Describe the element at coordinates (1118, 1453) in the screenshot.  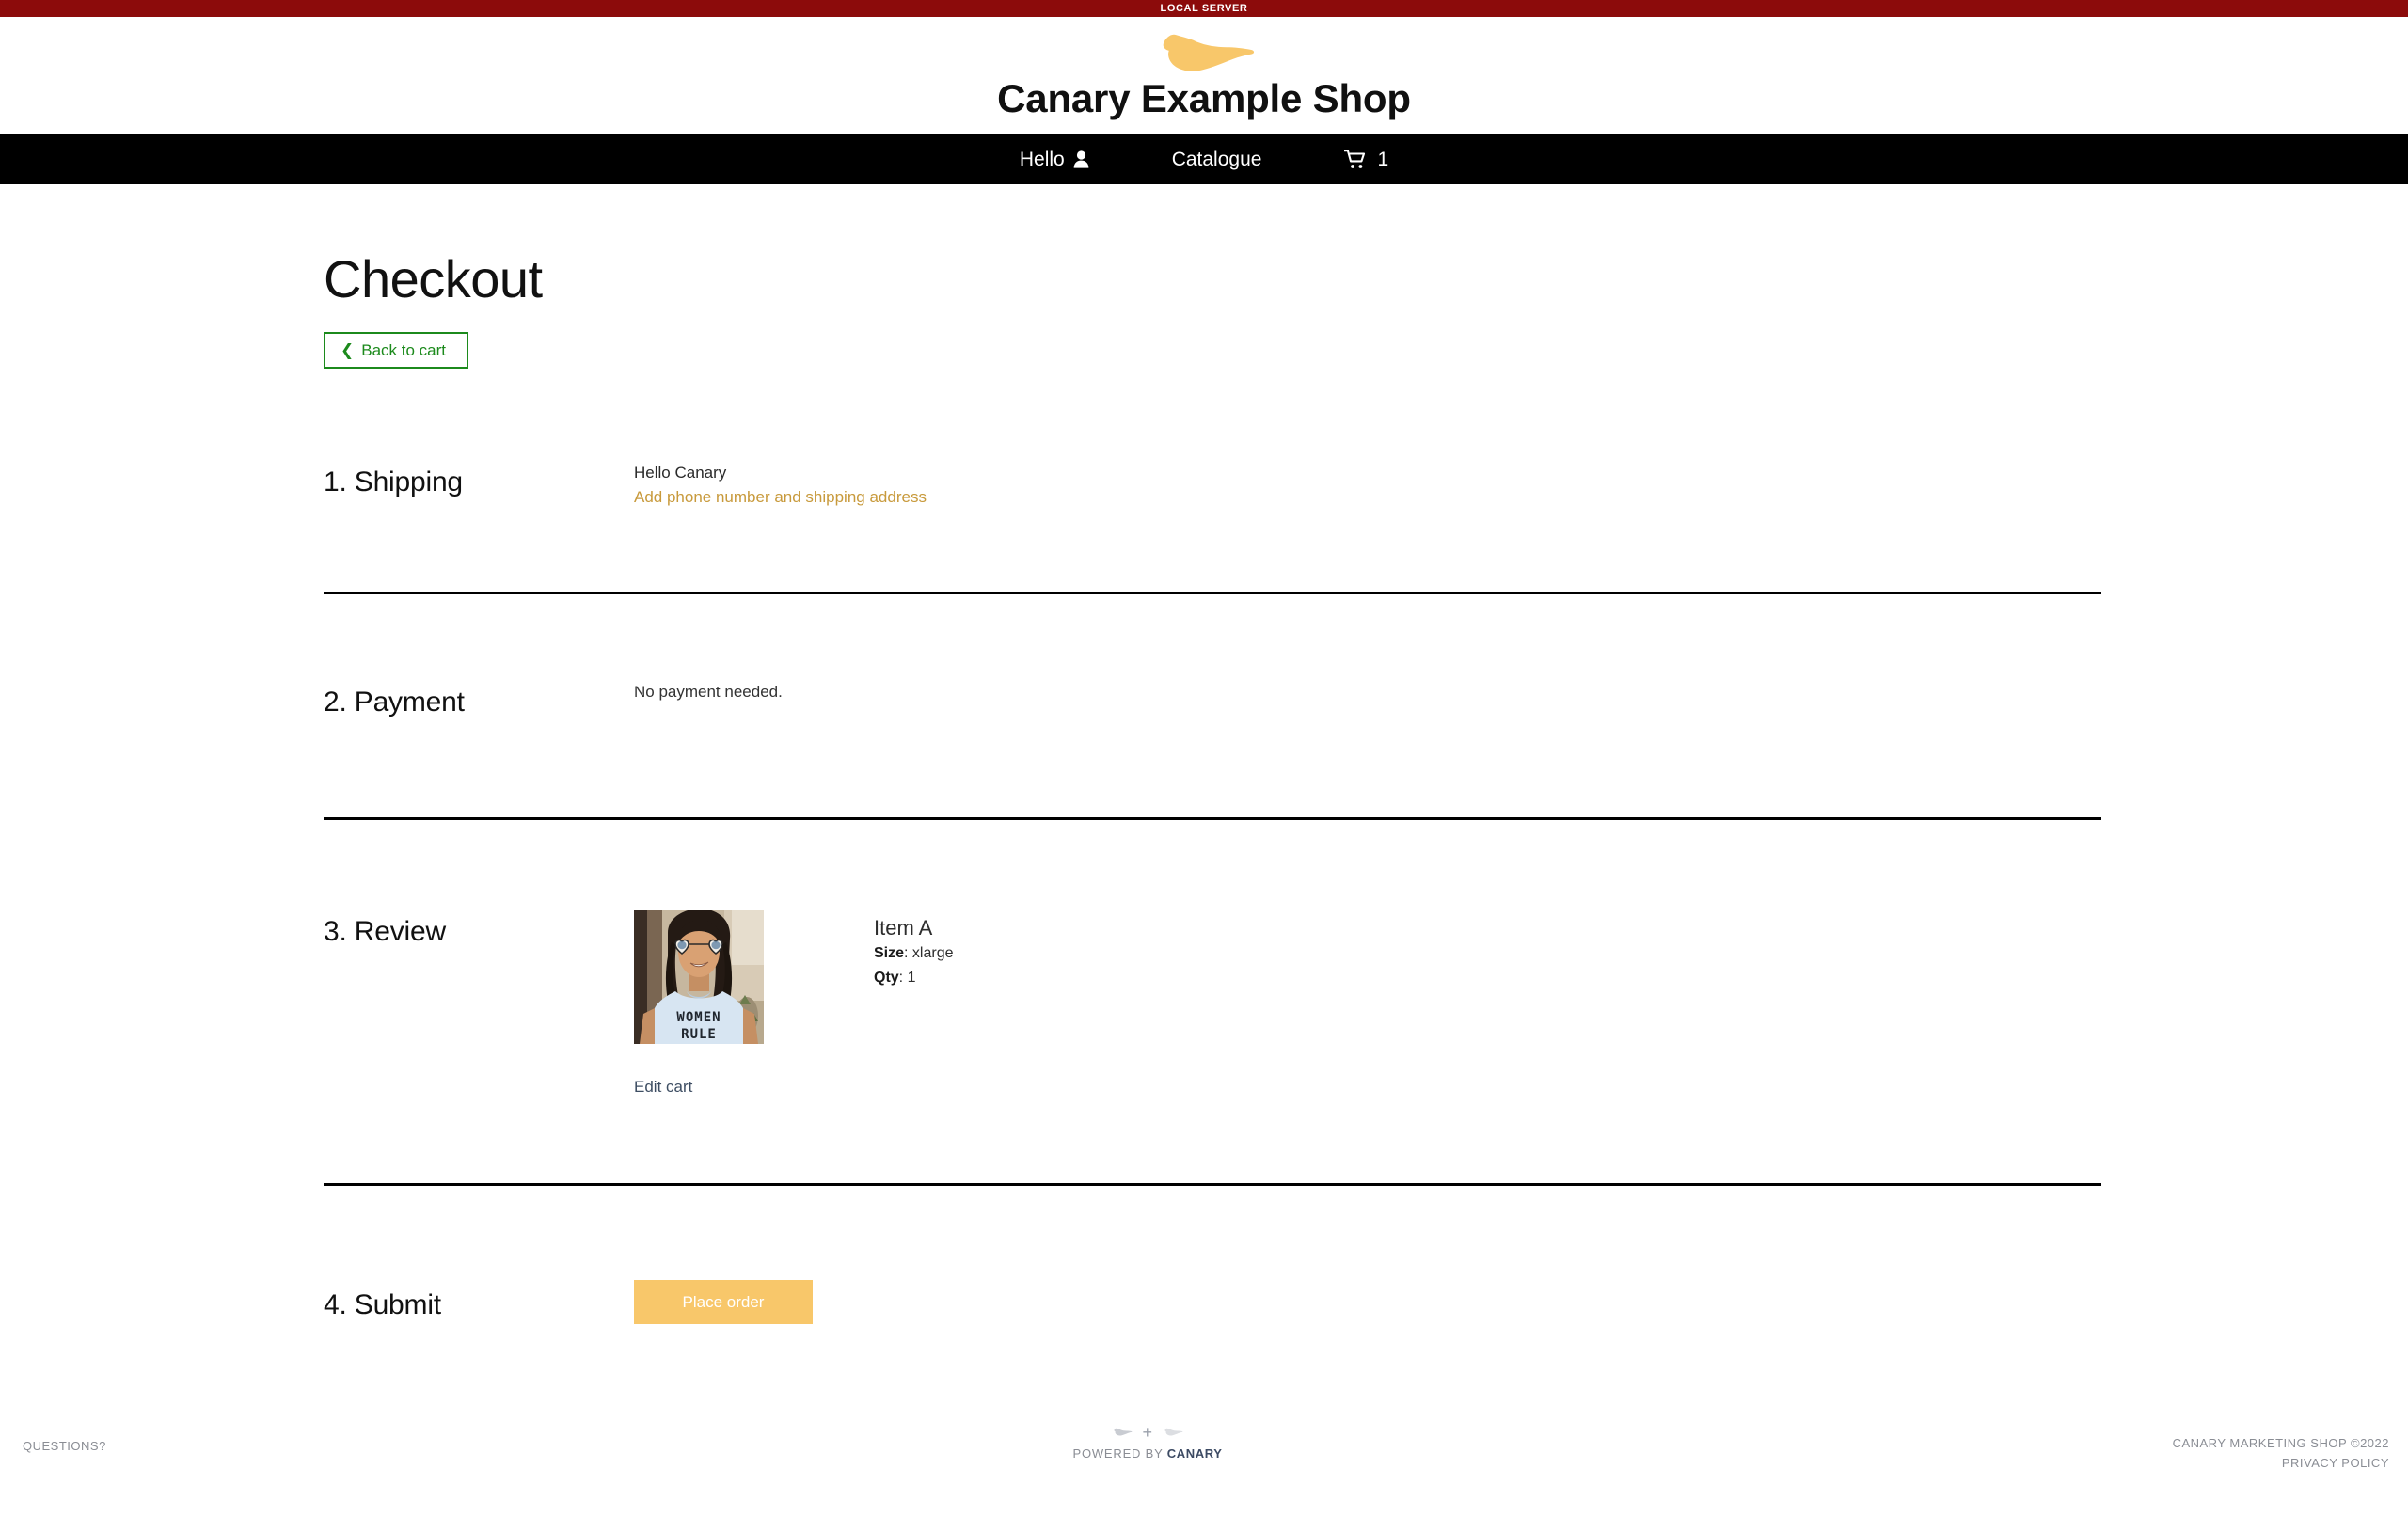
I see `powered-by-prefix: POWERED BY` at that location.